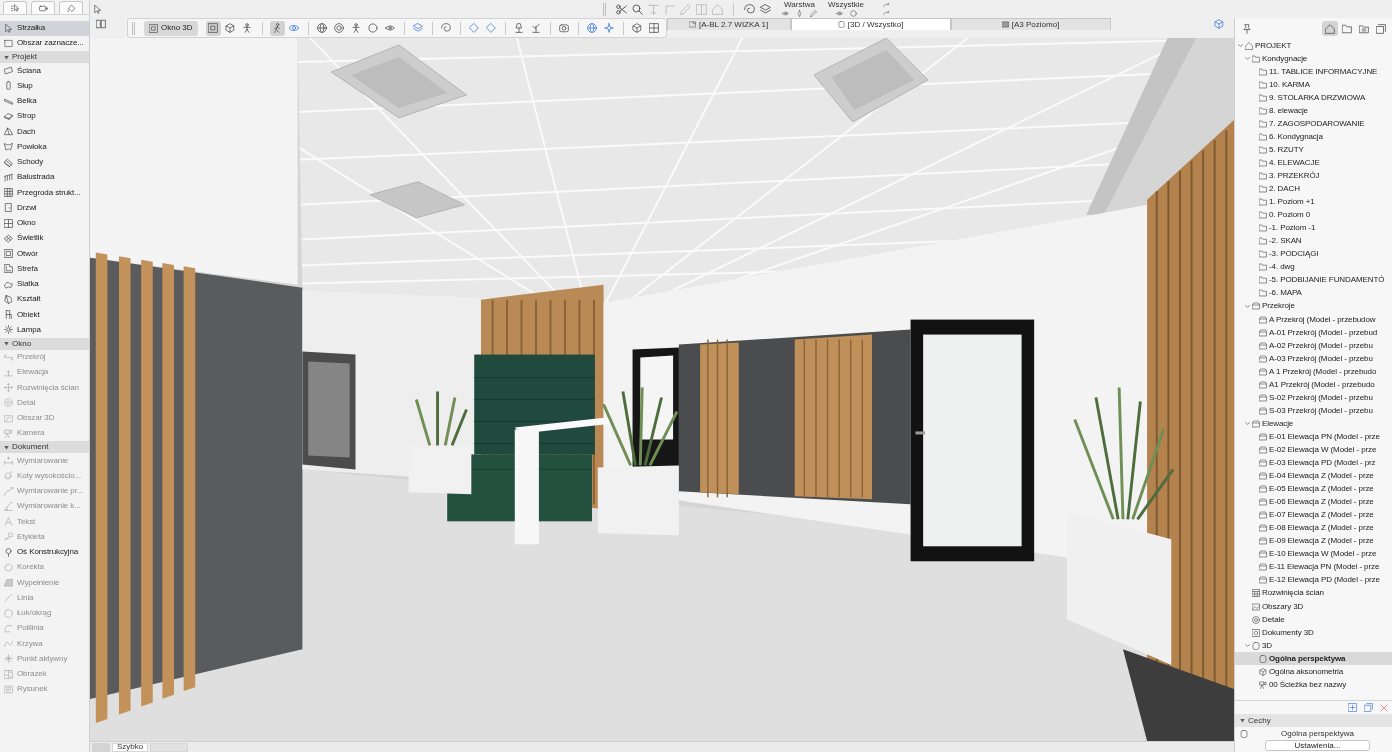 The height and width of the screenshot is (752, 1392). I want to click on tree-item: 4. ELEWACJE, so click(1313, 163).